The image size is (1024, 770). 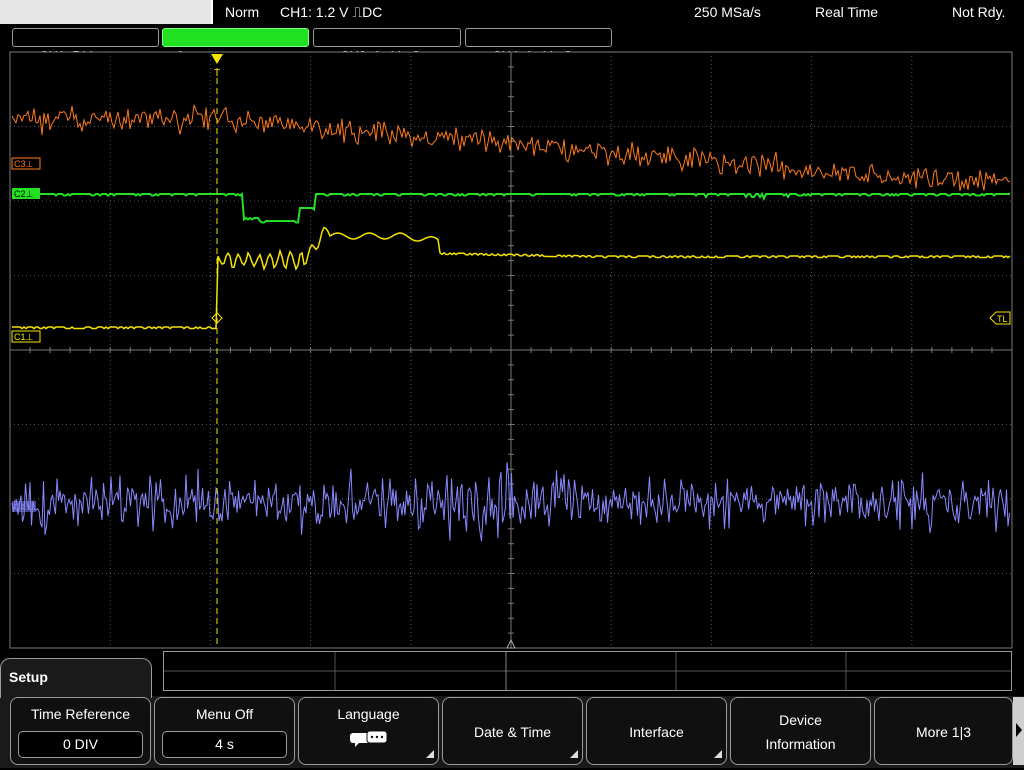 I want to click on date-time-label: Date & Time, so click(x=512, y=732).